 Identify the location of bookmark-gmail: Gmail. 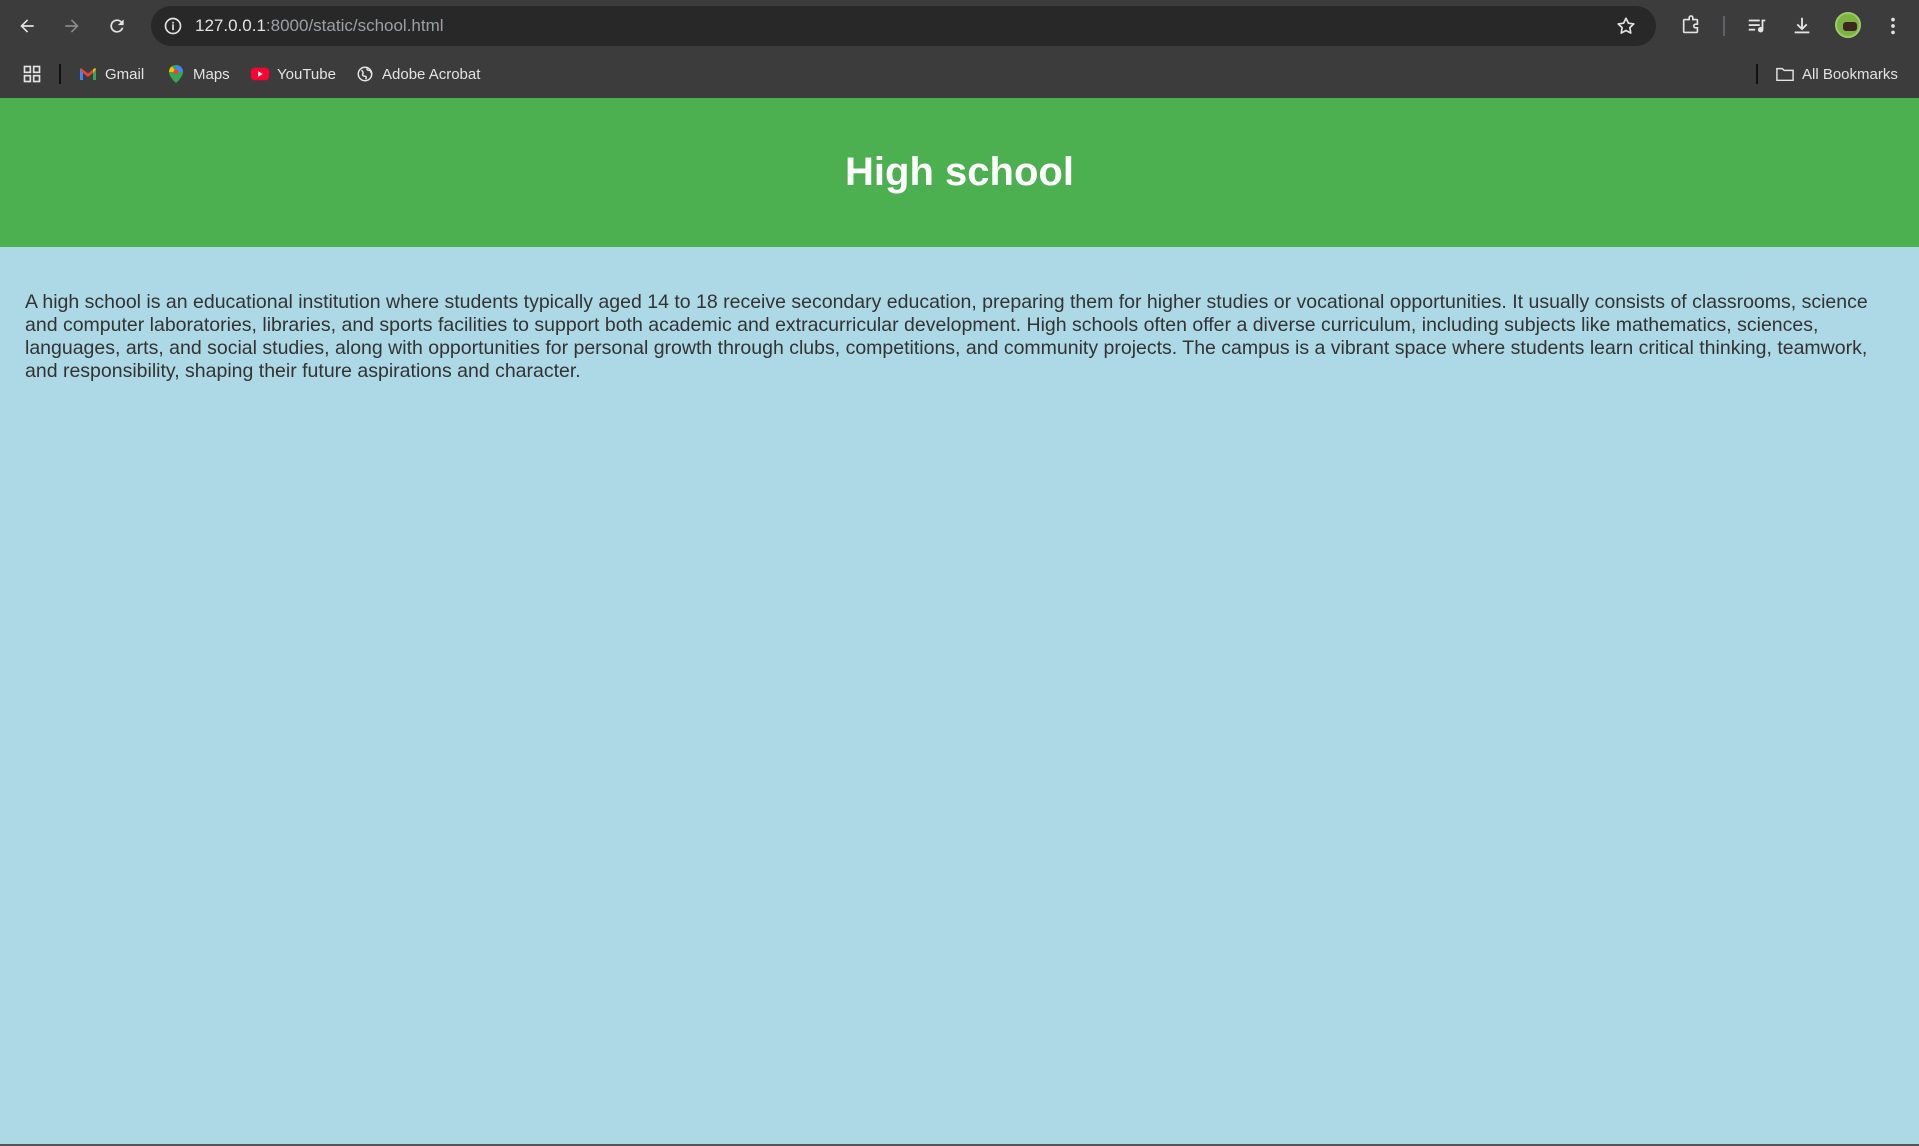
(111, 74).